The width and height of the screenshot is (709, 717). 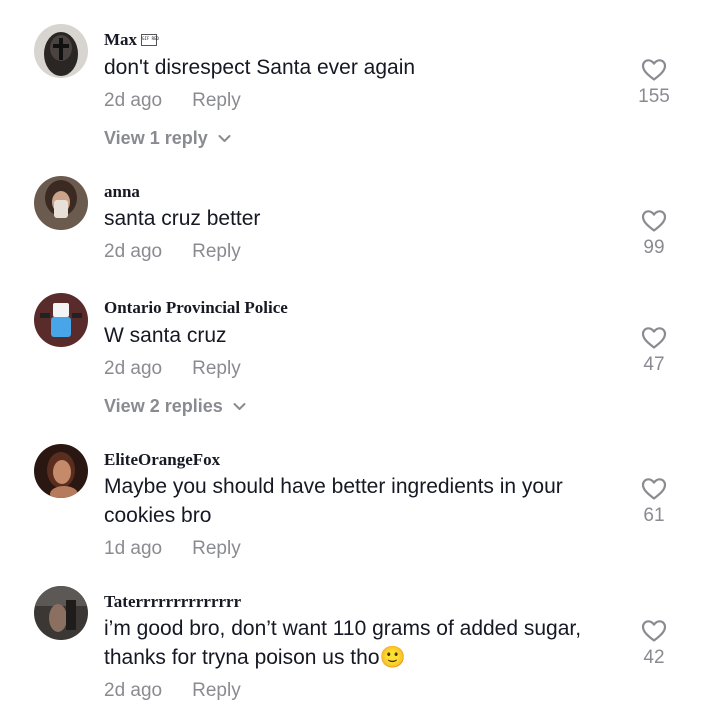 I want to click on gif-badge-icon: GIF RED, so click(x=150, y=40).